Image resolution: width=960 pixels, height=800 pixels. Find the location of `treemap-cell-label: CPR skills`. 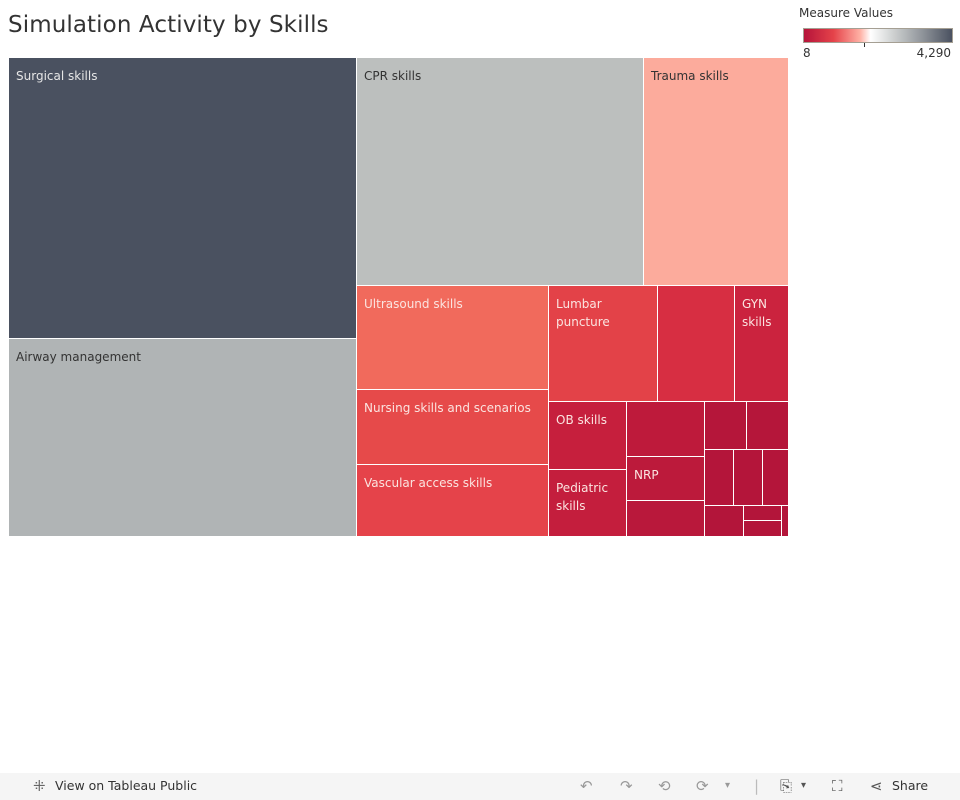

treemap-cell-label: CPR skills is located at coordinates (393, 76).